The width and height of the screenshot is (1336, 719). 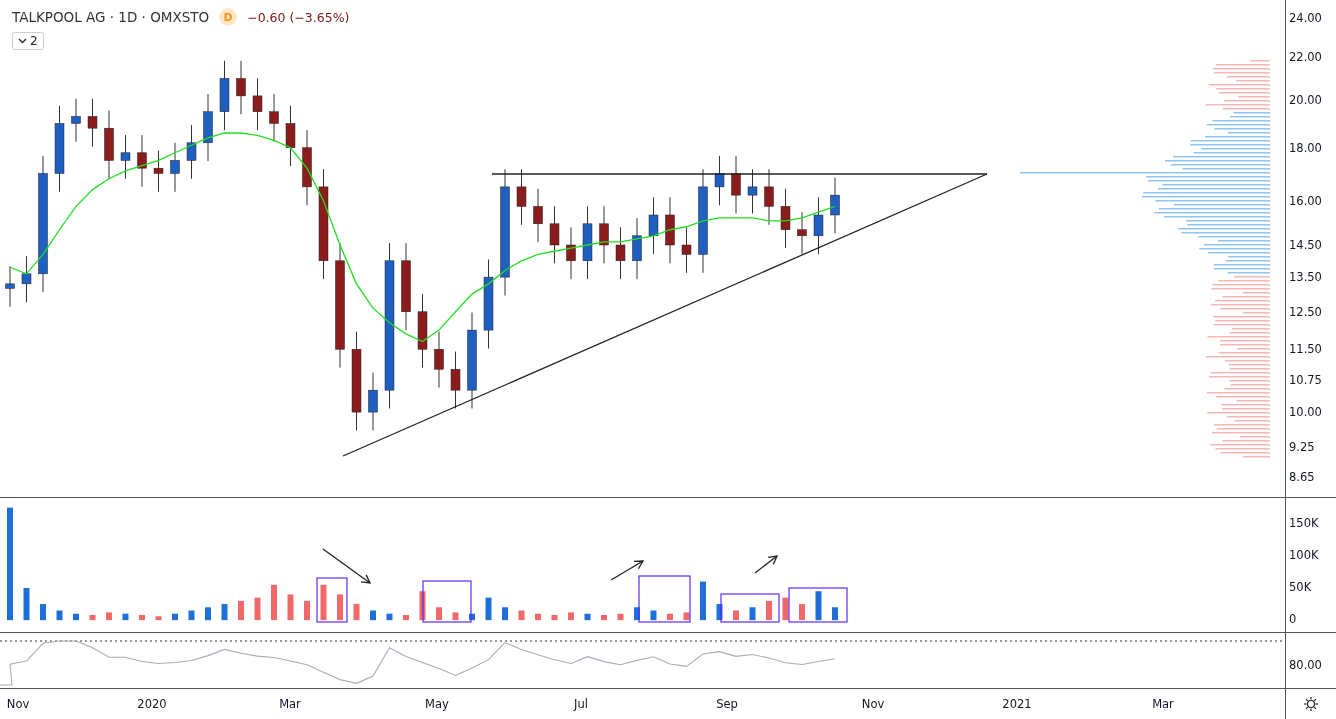 What do you see at coordinates (1305, 18) in the screenshot?
I see `price-axis-label: 24.00` at bounding box center [1305, 18].